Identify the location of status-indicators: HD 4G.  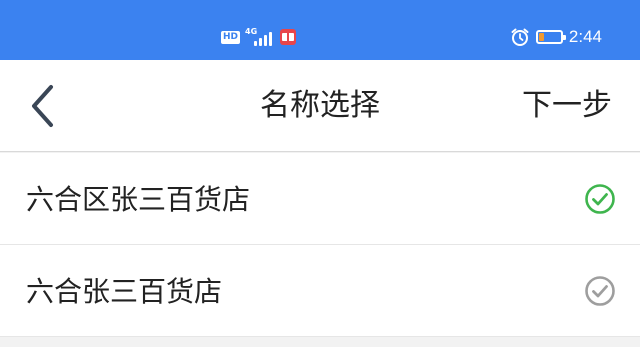
(259, 37).